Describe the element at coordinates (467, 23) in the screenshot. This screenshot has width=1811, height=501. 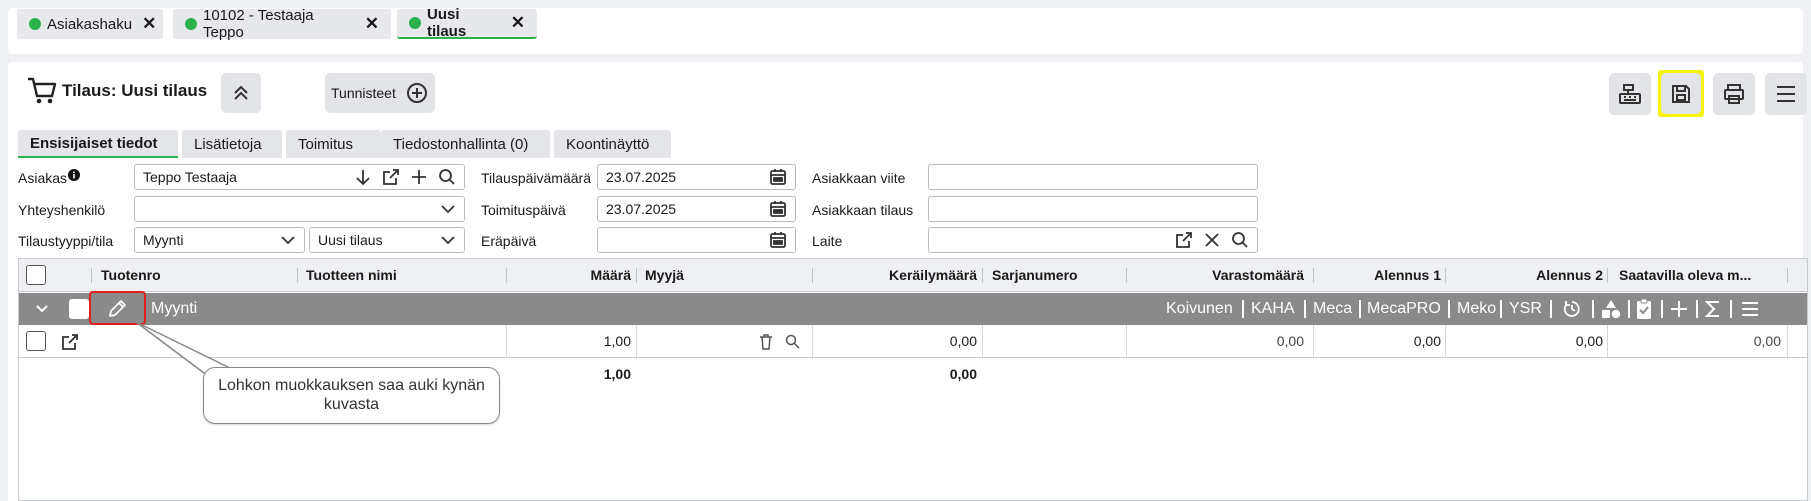
I see `window-tab-new-order: Uusi tilaus ✕` at that location.